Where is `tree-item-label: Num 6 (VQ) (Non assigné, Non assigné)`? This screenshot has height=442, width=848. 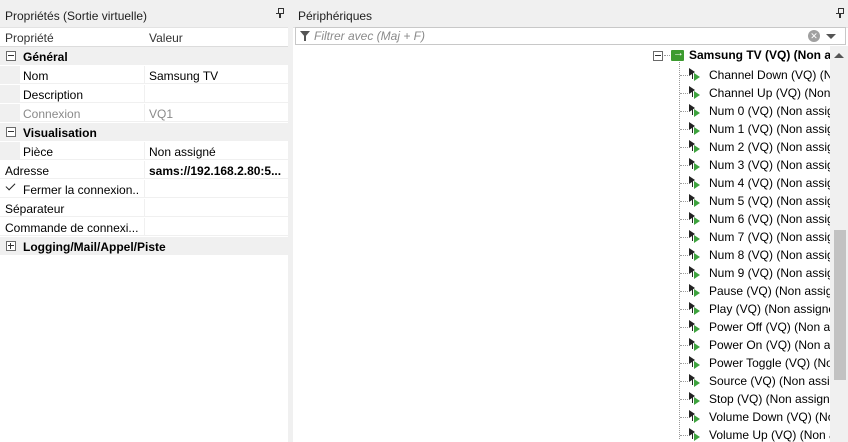 tree-item-label: Num 6 (VQ) (Non assigné, Non assigné) is located at coordinates (769, 219).